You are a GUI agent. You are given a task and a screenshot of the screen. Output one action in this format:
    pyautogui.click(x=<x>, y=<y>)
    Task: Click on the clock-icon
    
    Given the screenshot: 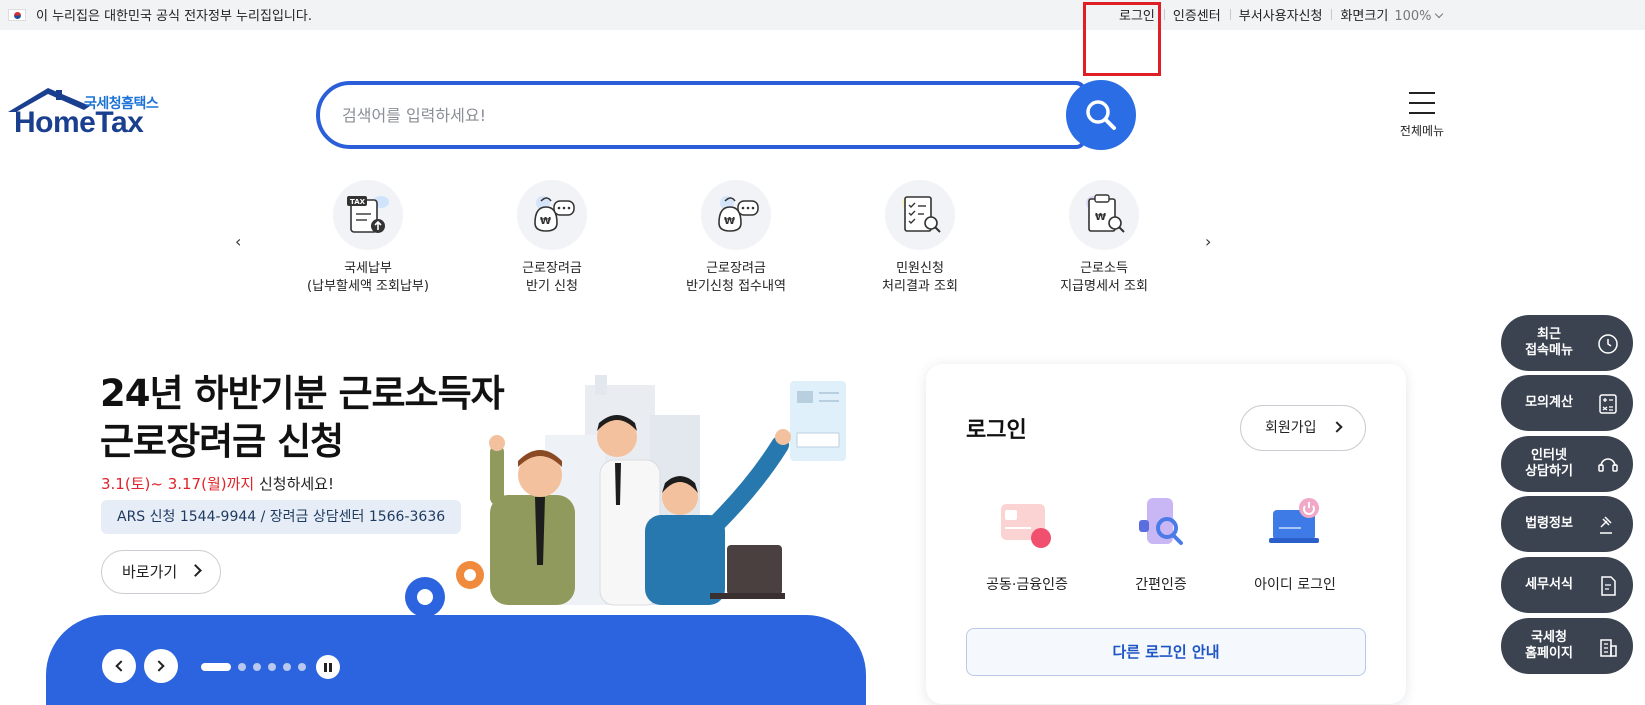 What is the action you would take?
    pyautogui.click(x=1608, y=344)
    